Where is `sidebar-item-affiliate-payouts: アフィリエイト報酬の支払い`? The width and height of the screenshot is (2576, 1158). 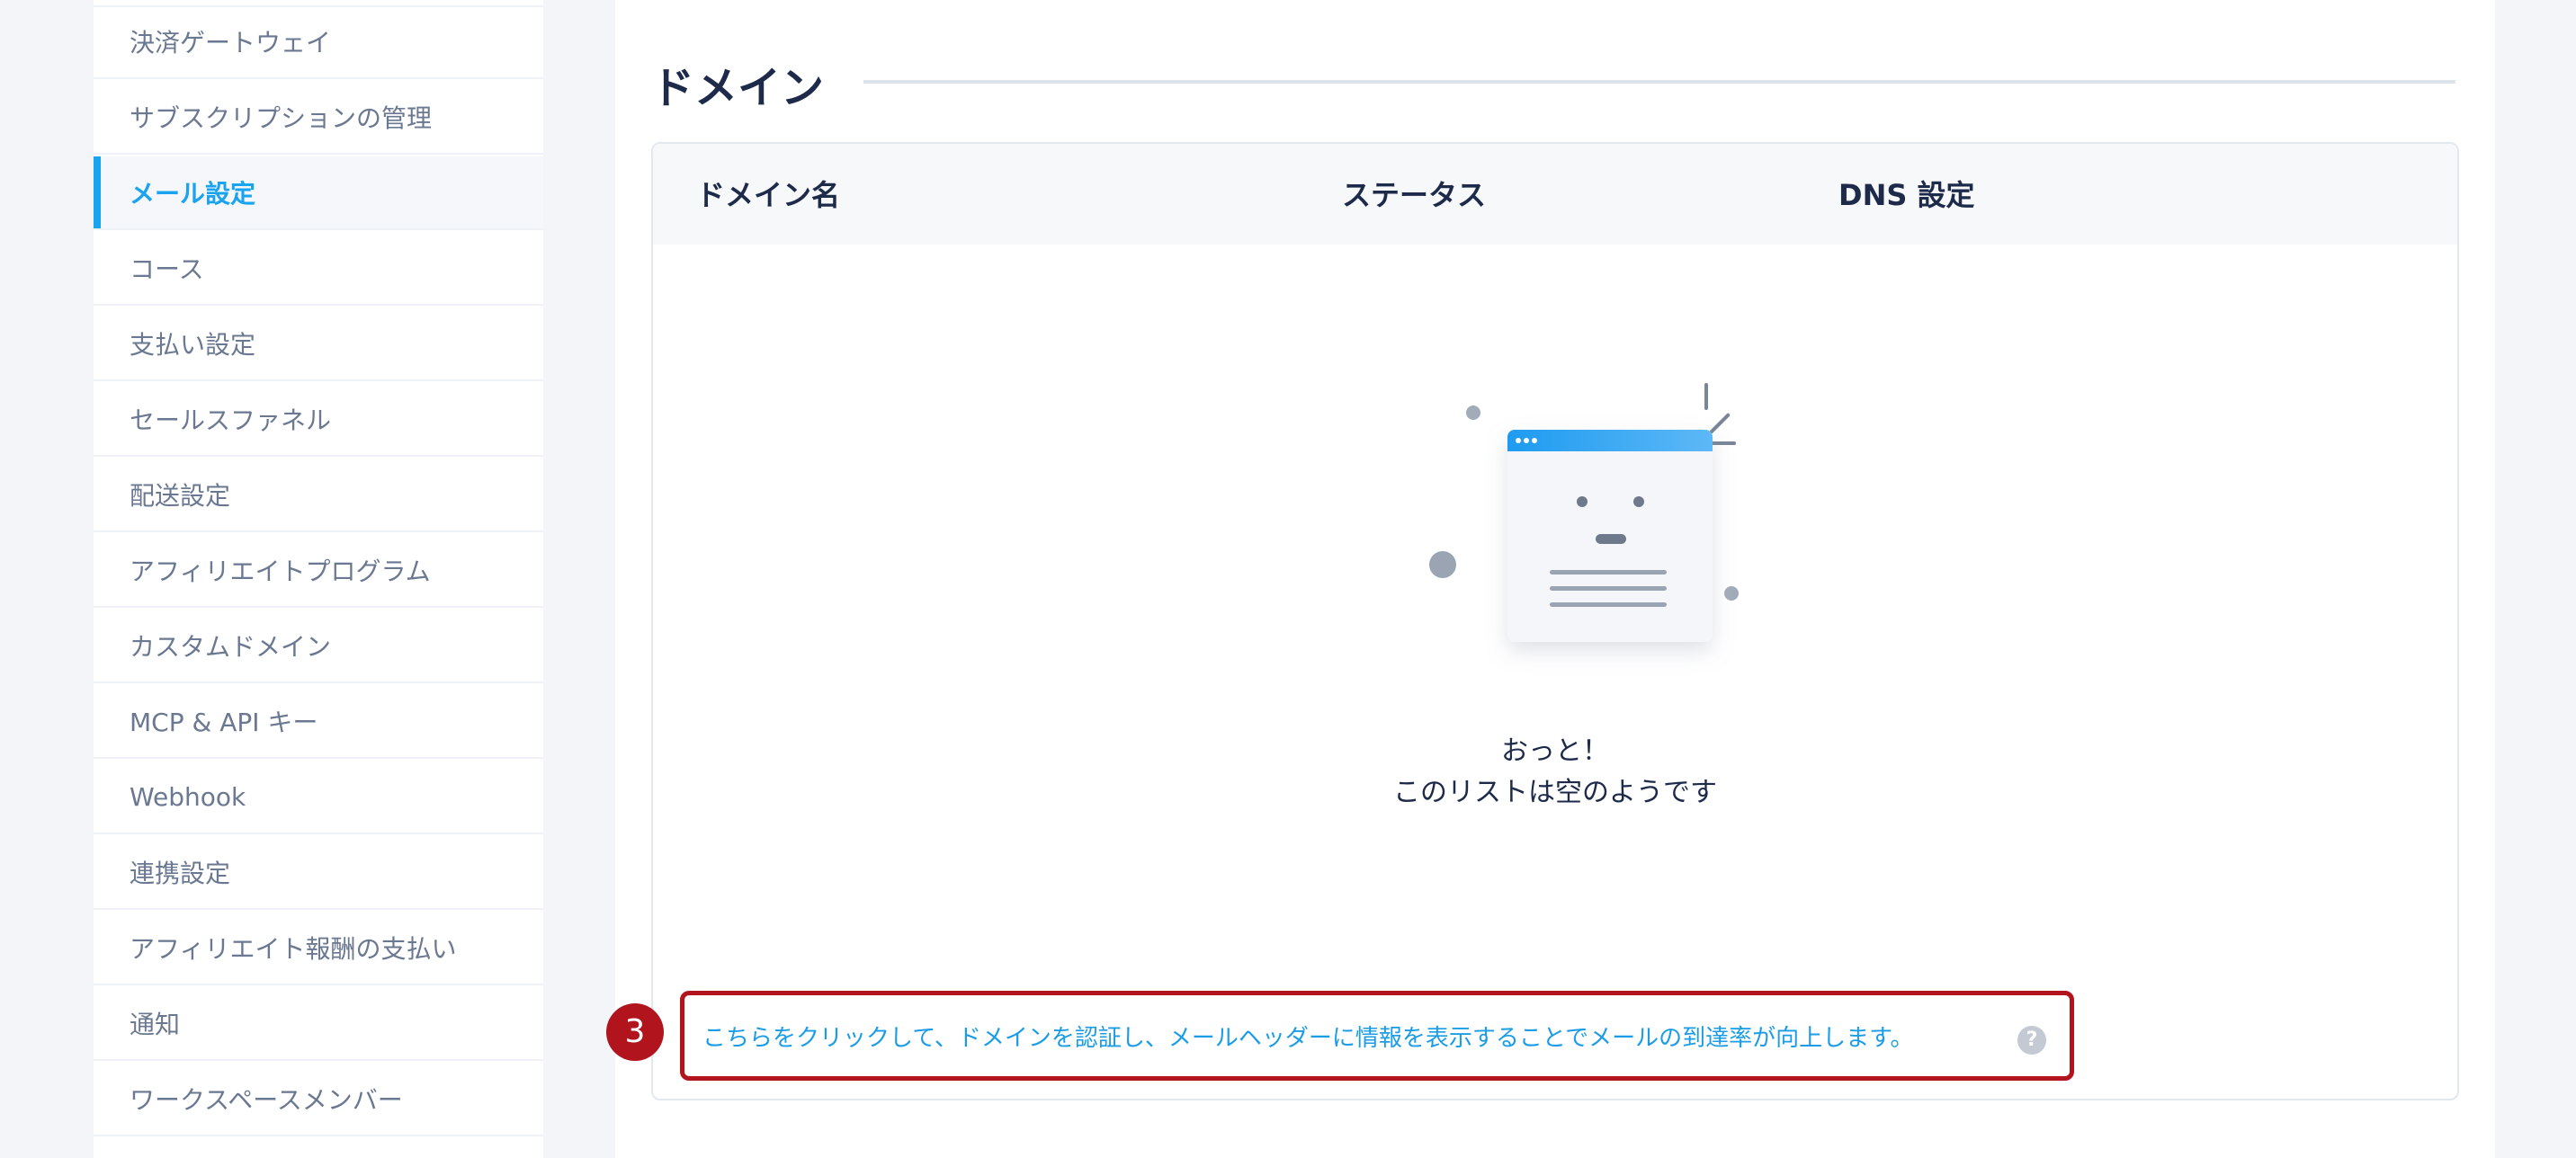
sidebar-item-affiliate-payouts: アフィリエイト報酬の支払い is located at coordinates (318, 949).